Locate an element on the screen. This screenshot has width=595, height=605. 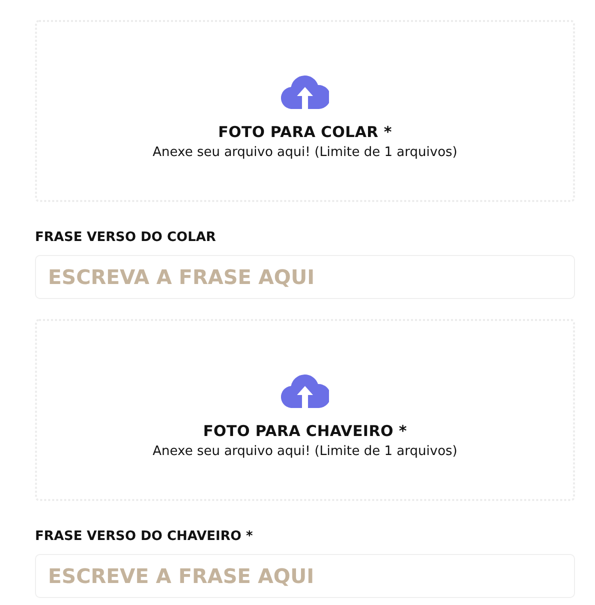
field-label: FRASE VERSO DO COLAR is located at coordinates (126, 237).